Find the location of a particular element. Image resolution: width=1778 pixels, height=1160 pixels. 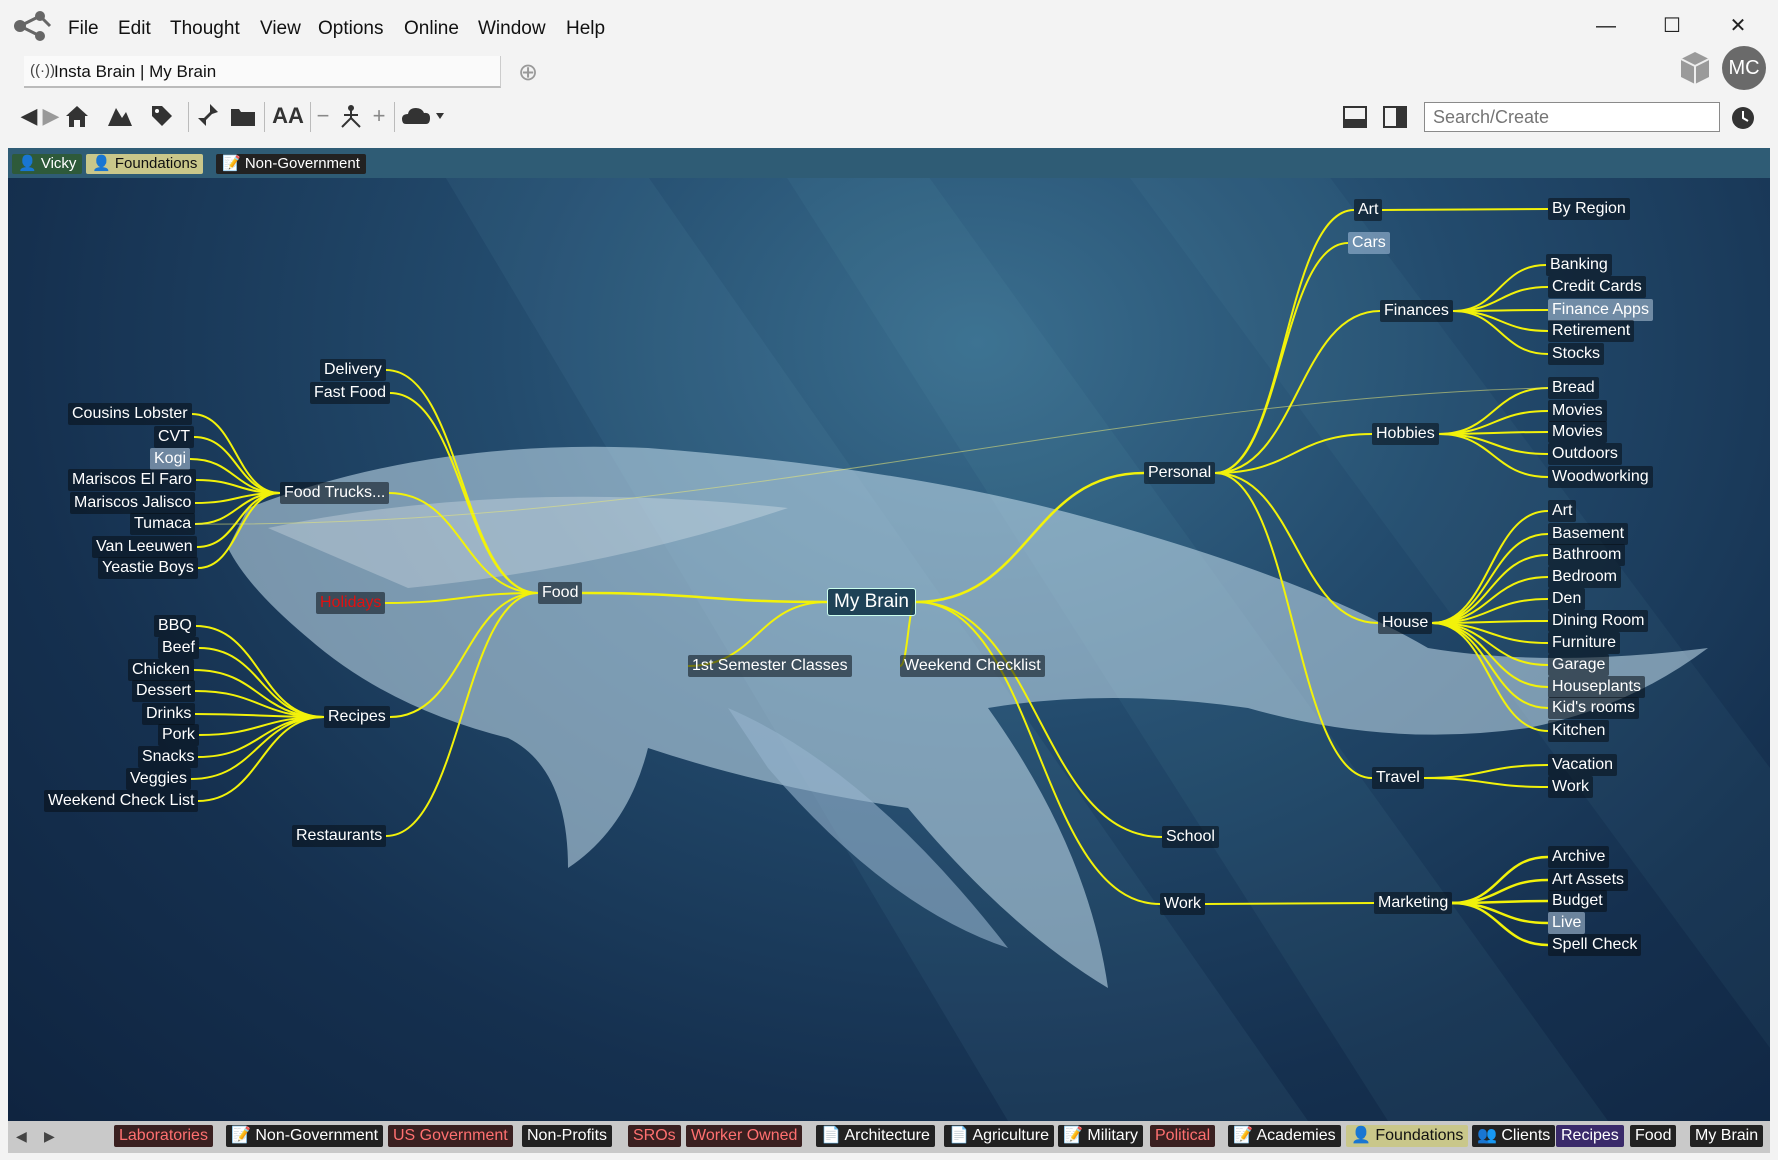

thought-travel-work: Work is located at coordinates (1571, 787).